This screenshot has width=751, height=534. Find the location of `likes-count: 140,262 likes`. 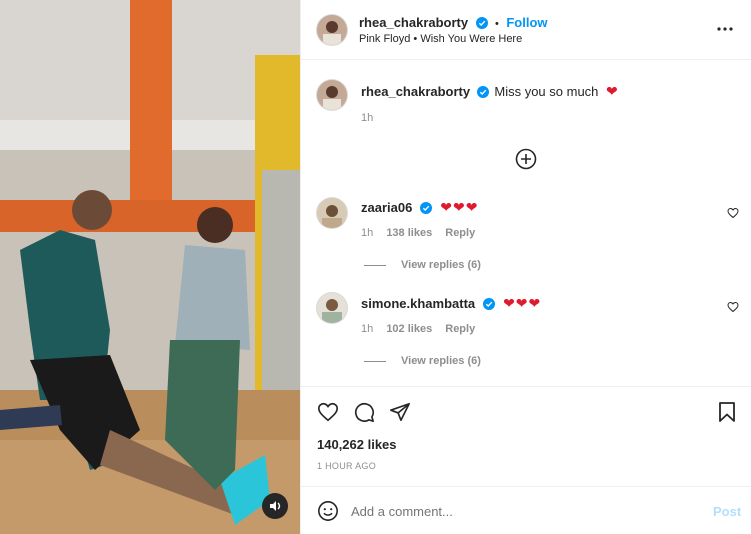

likes-count: 140,262 likes is located at coordinates (357, 444).